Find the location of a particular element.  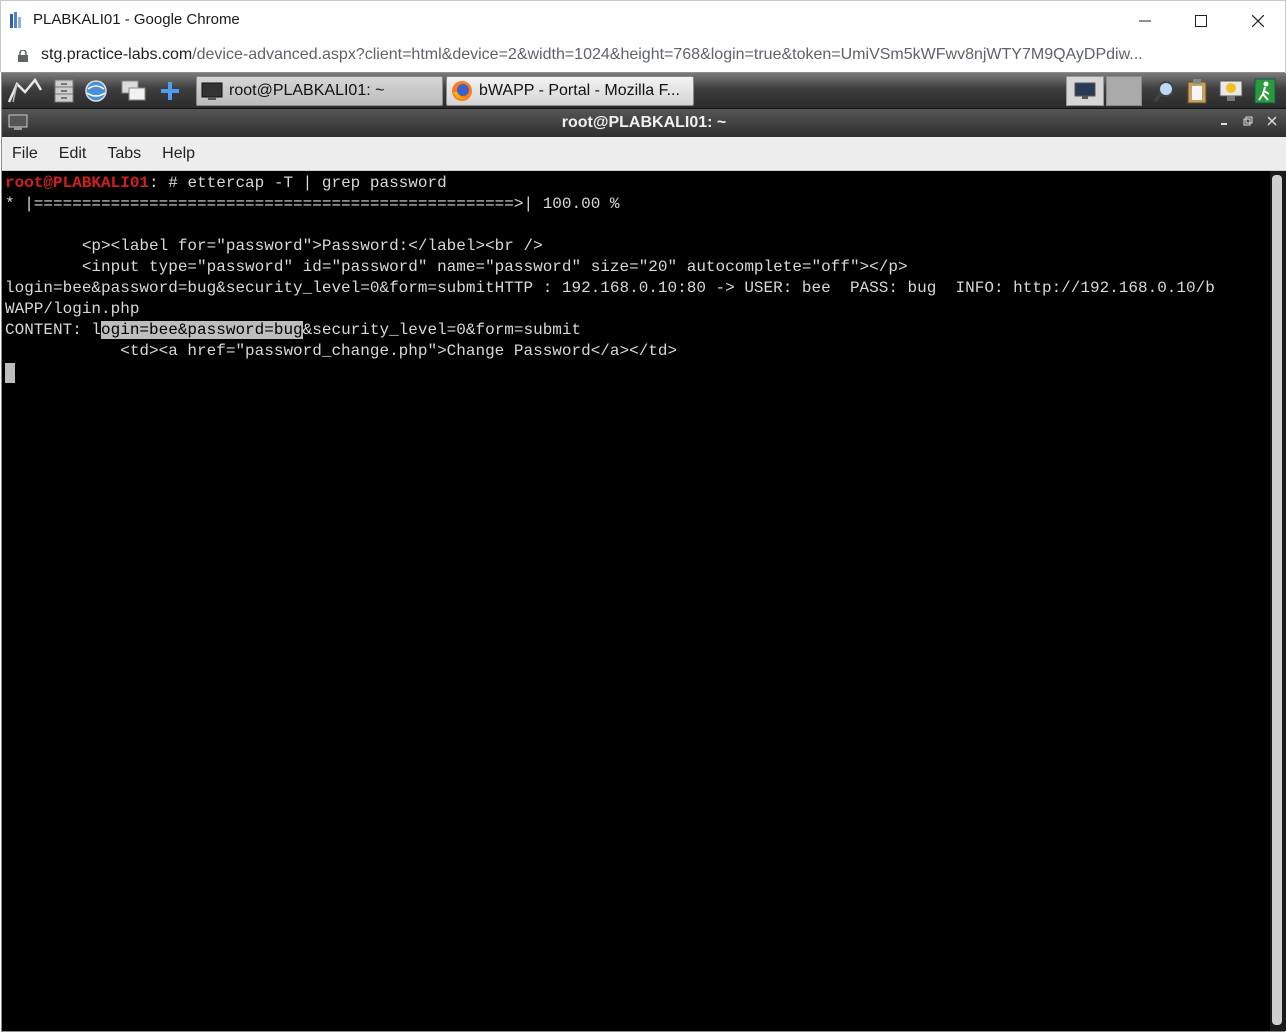

maximize-button is located at coordinates (1201, 21).